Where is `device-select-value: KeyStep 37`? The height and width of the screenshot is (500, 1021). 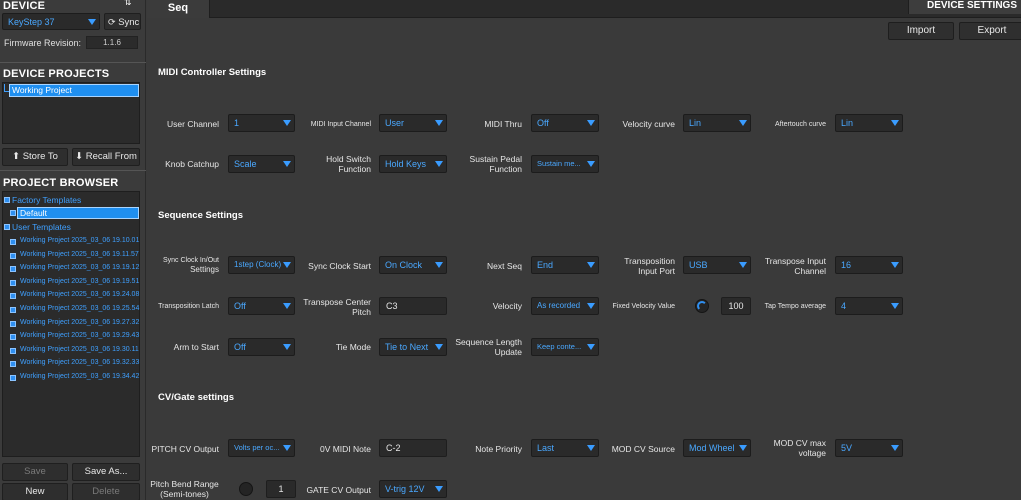 device-select-value: KeyStep 37 is located at coordinates (31, 22).